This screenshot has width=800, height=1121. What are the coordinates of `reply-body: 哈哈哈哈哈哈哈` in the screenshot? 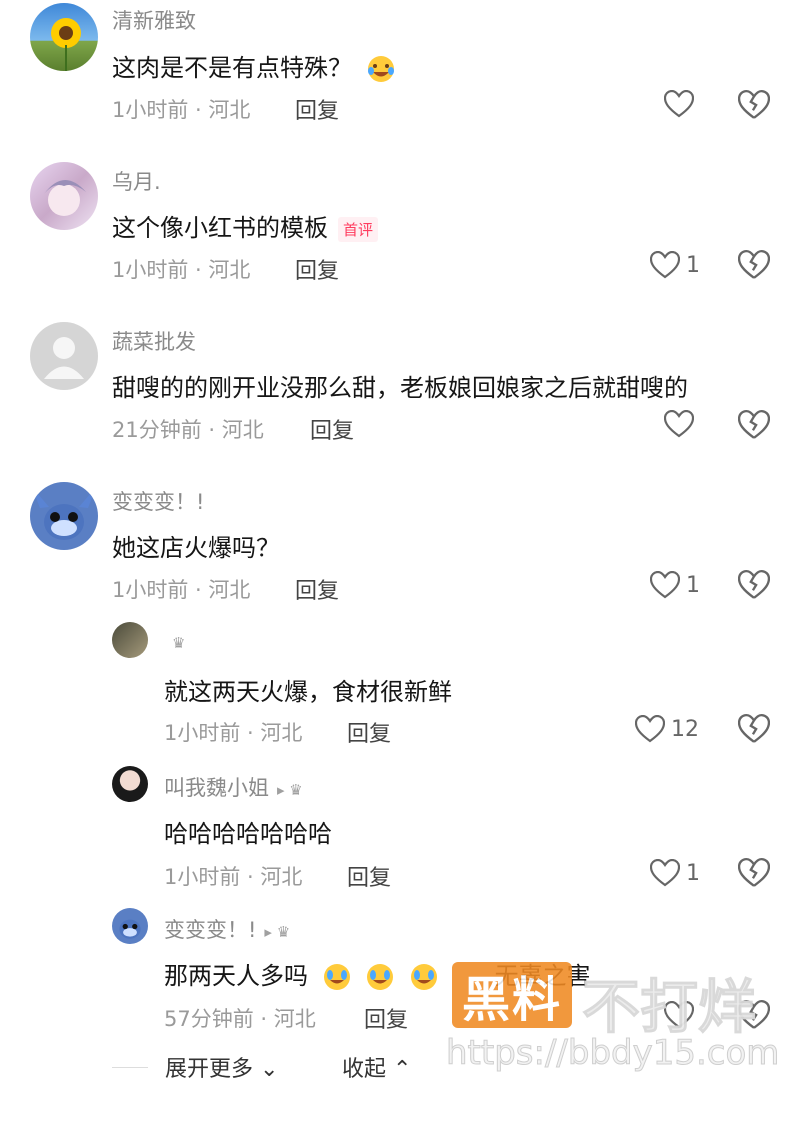 It's located at (248, 834).